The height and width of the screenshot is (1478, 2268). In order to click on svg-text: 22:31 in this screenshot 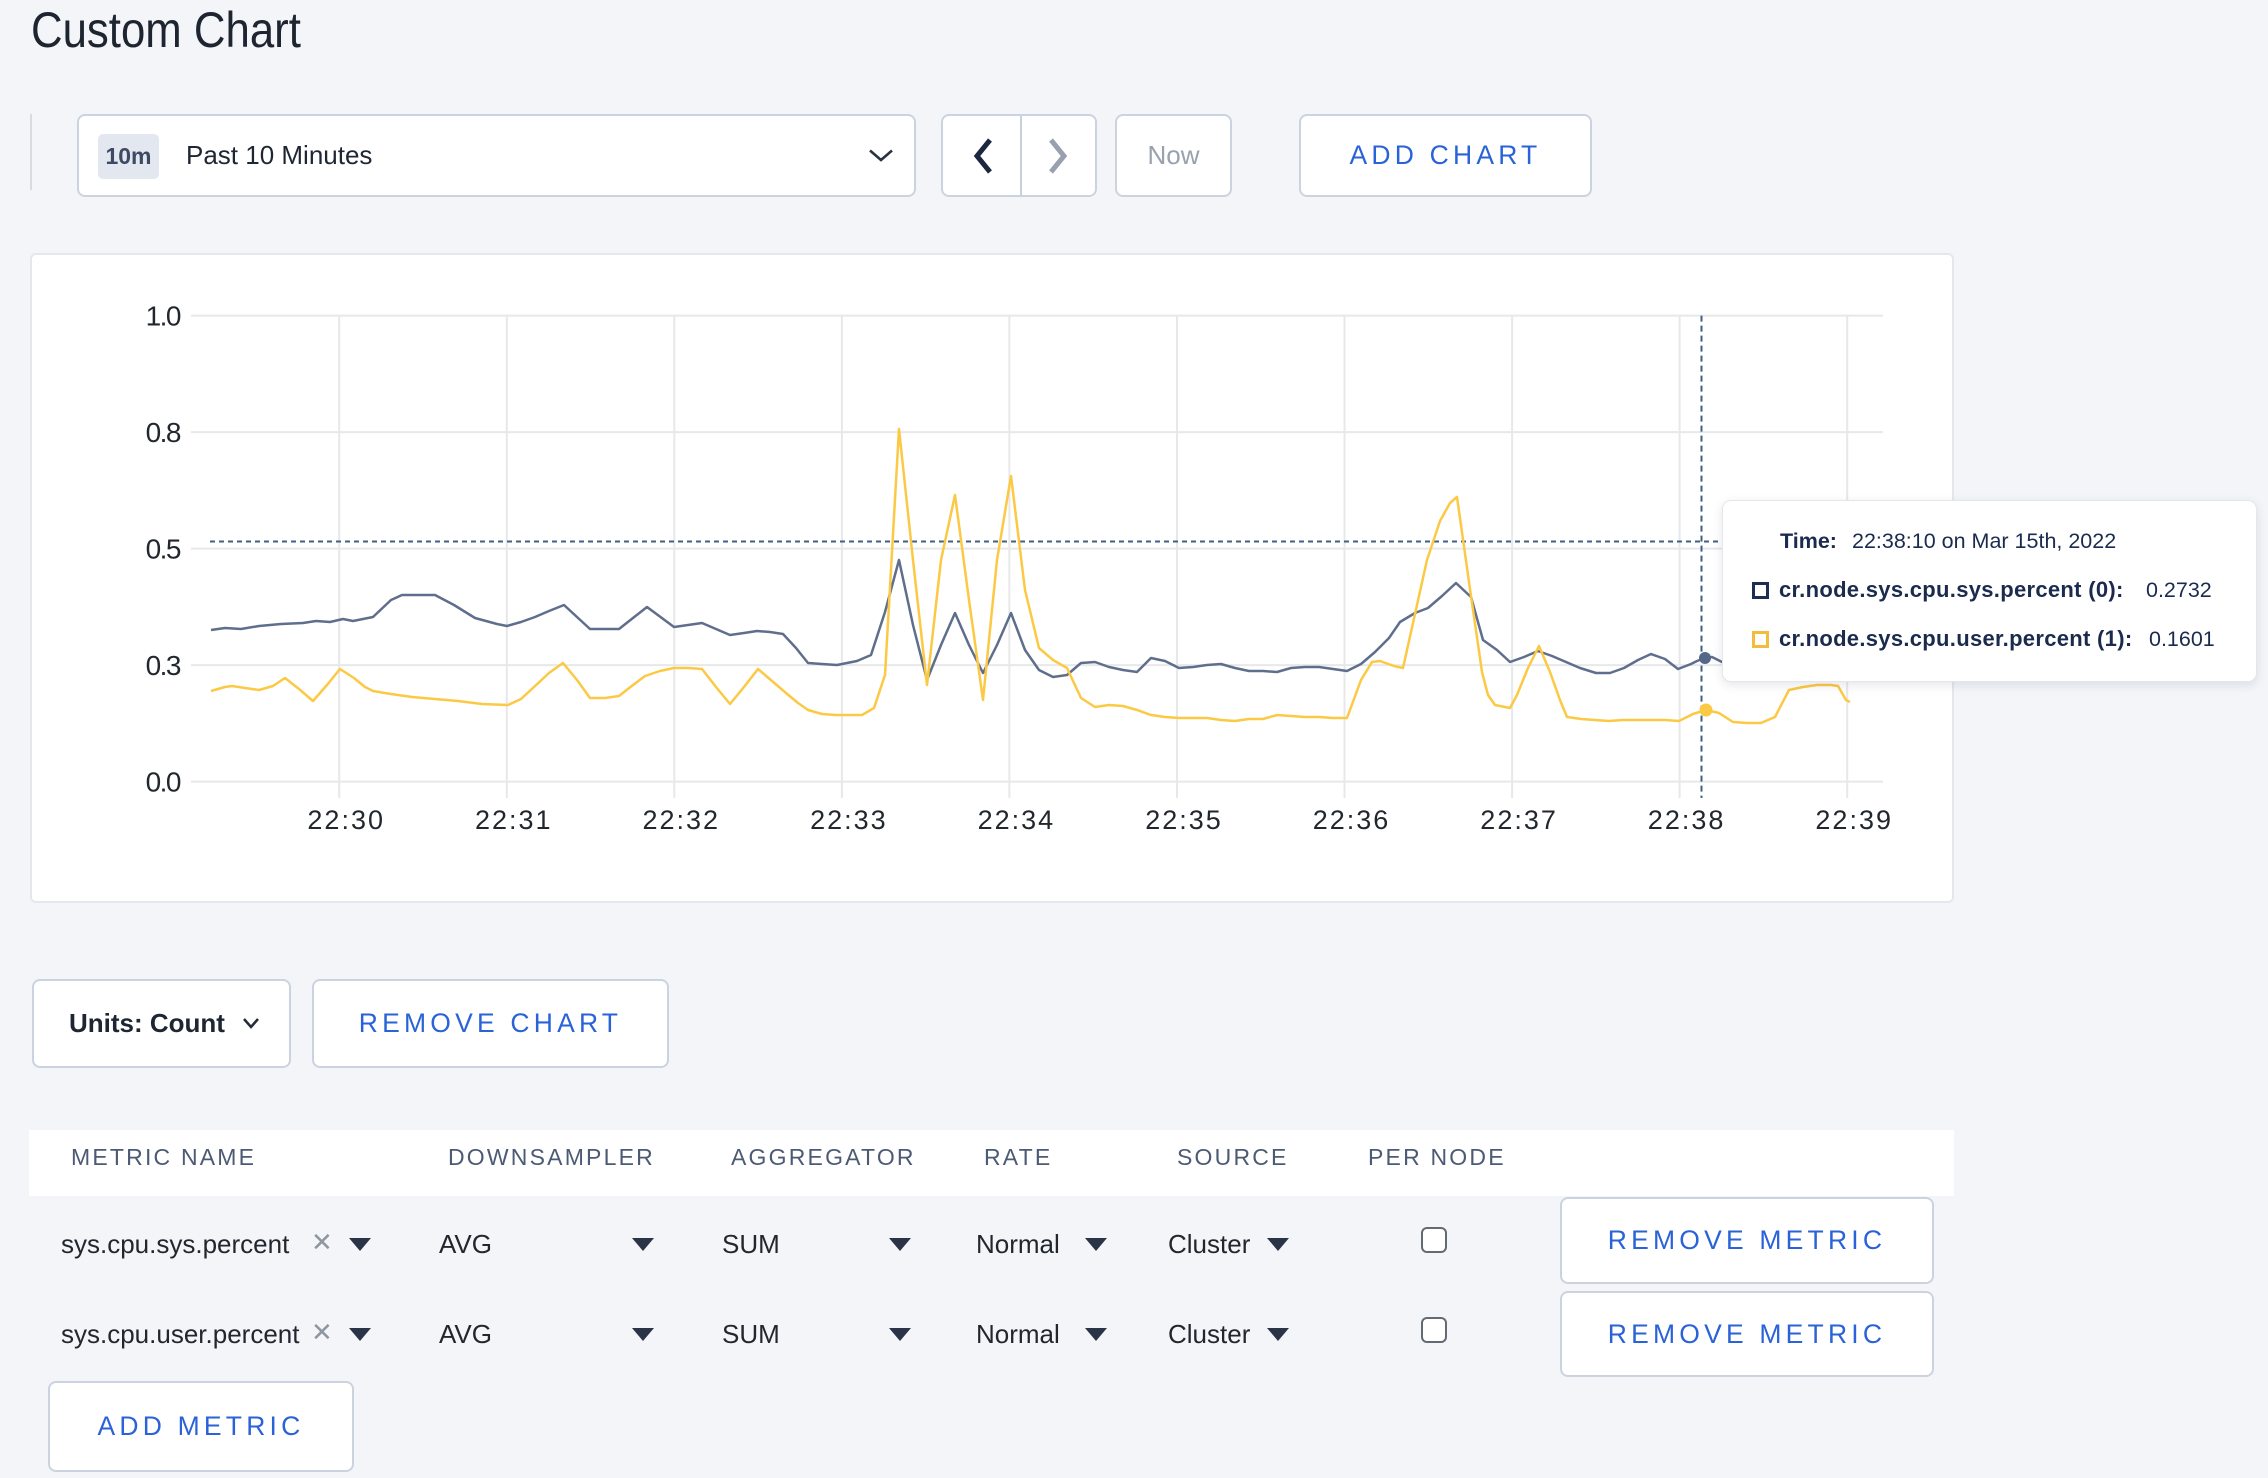, I will do `click(514, 820)`.